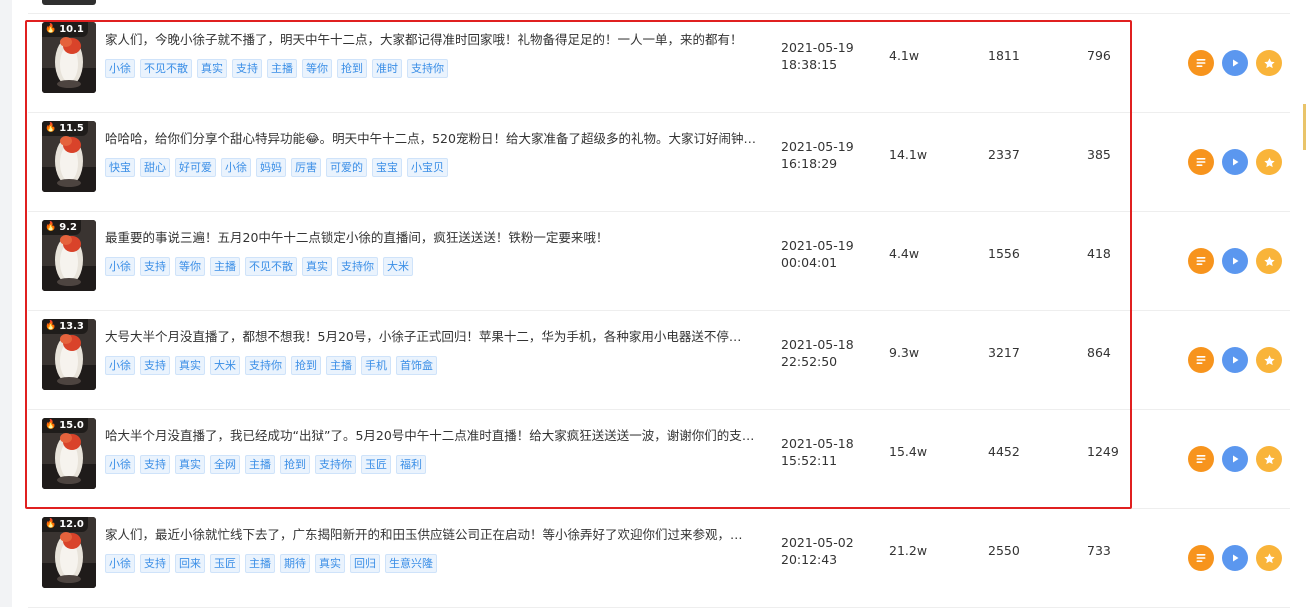 The width and height of the screenshot is (1306, 608). I want to click on tag-chip: 回来, so click(190, 563).